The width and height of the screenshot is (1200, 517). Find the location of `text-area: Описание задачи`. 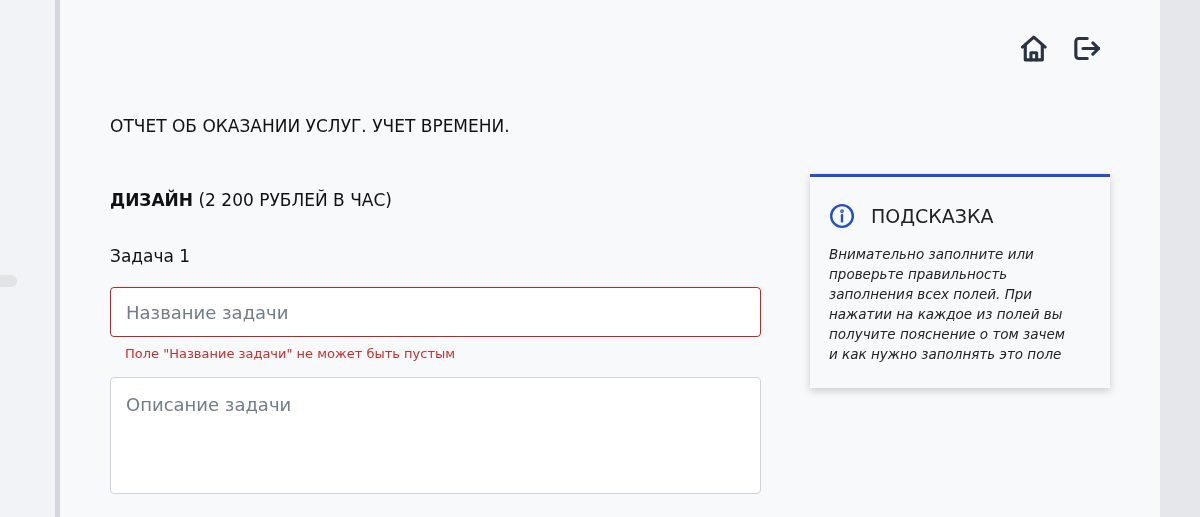

text-area: Описание задачи is located at coordinates (435, 435).